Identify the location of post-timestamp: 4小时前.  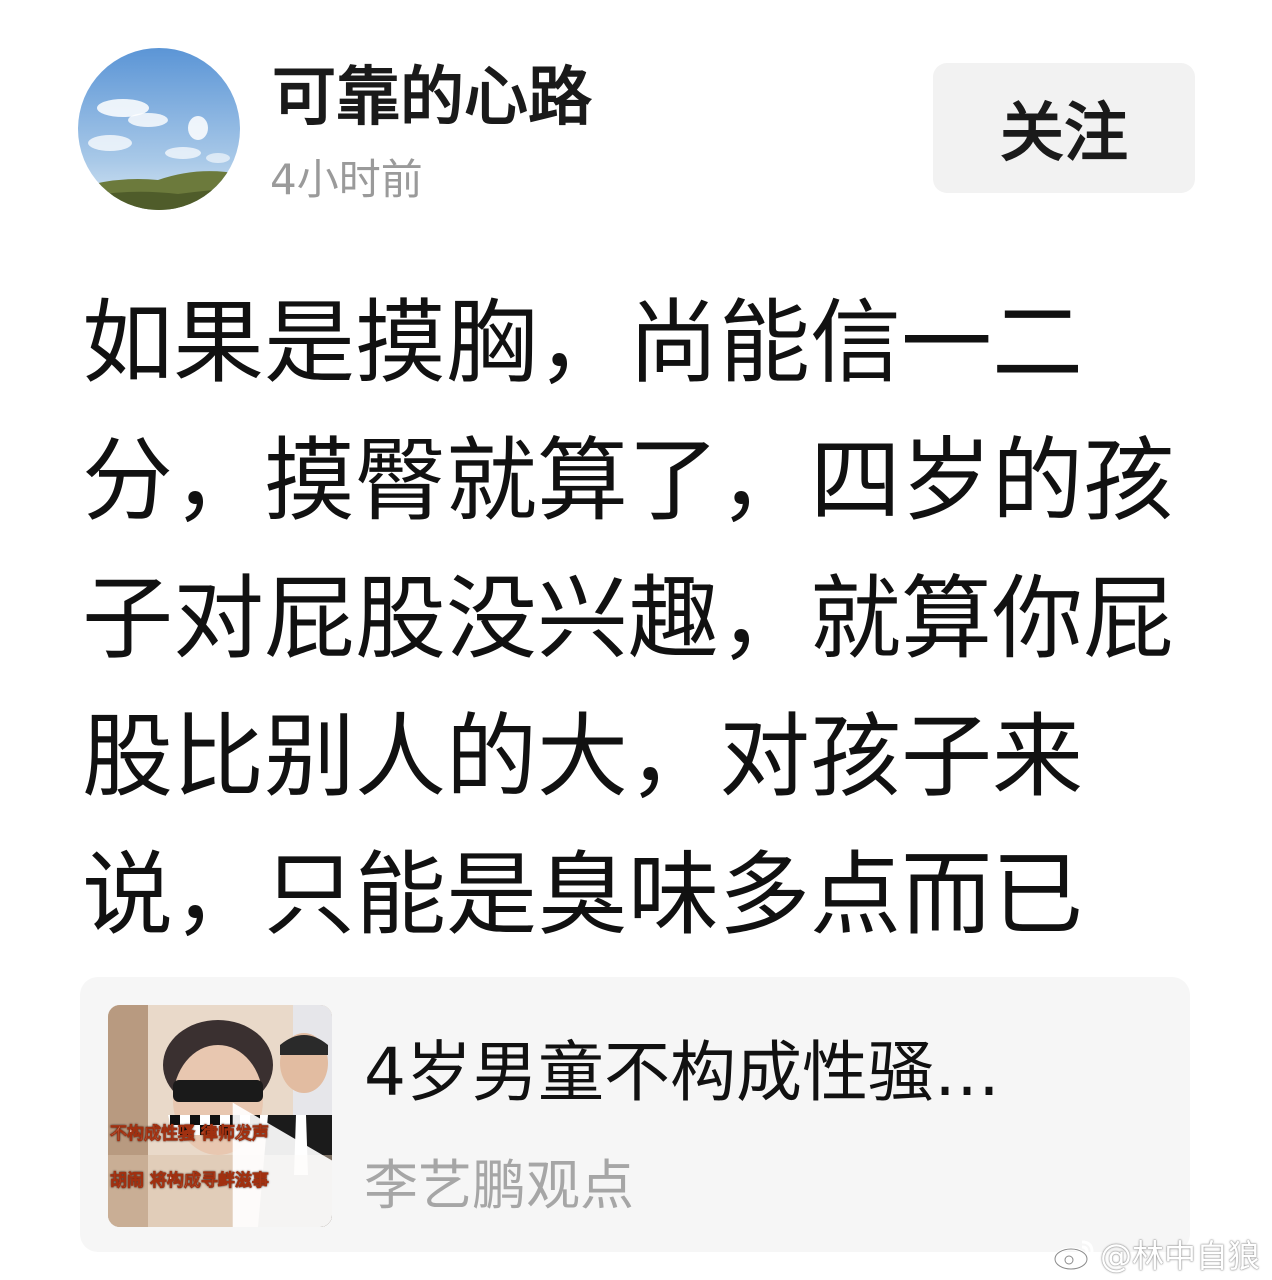
(346, 179).